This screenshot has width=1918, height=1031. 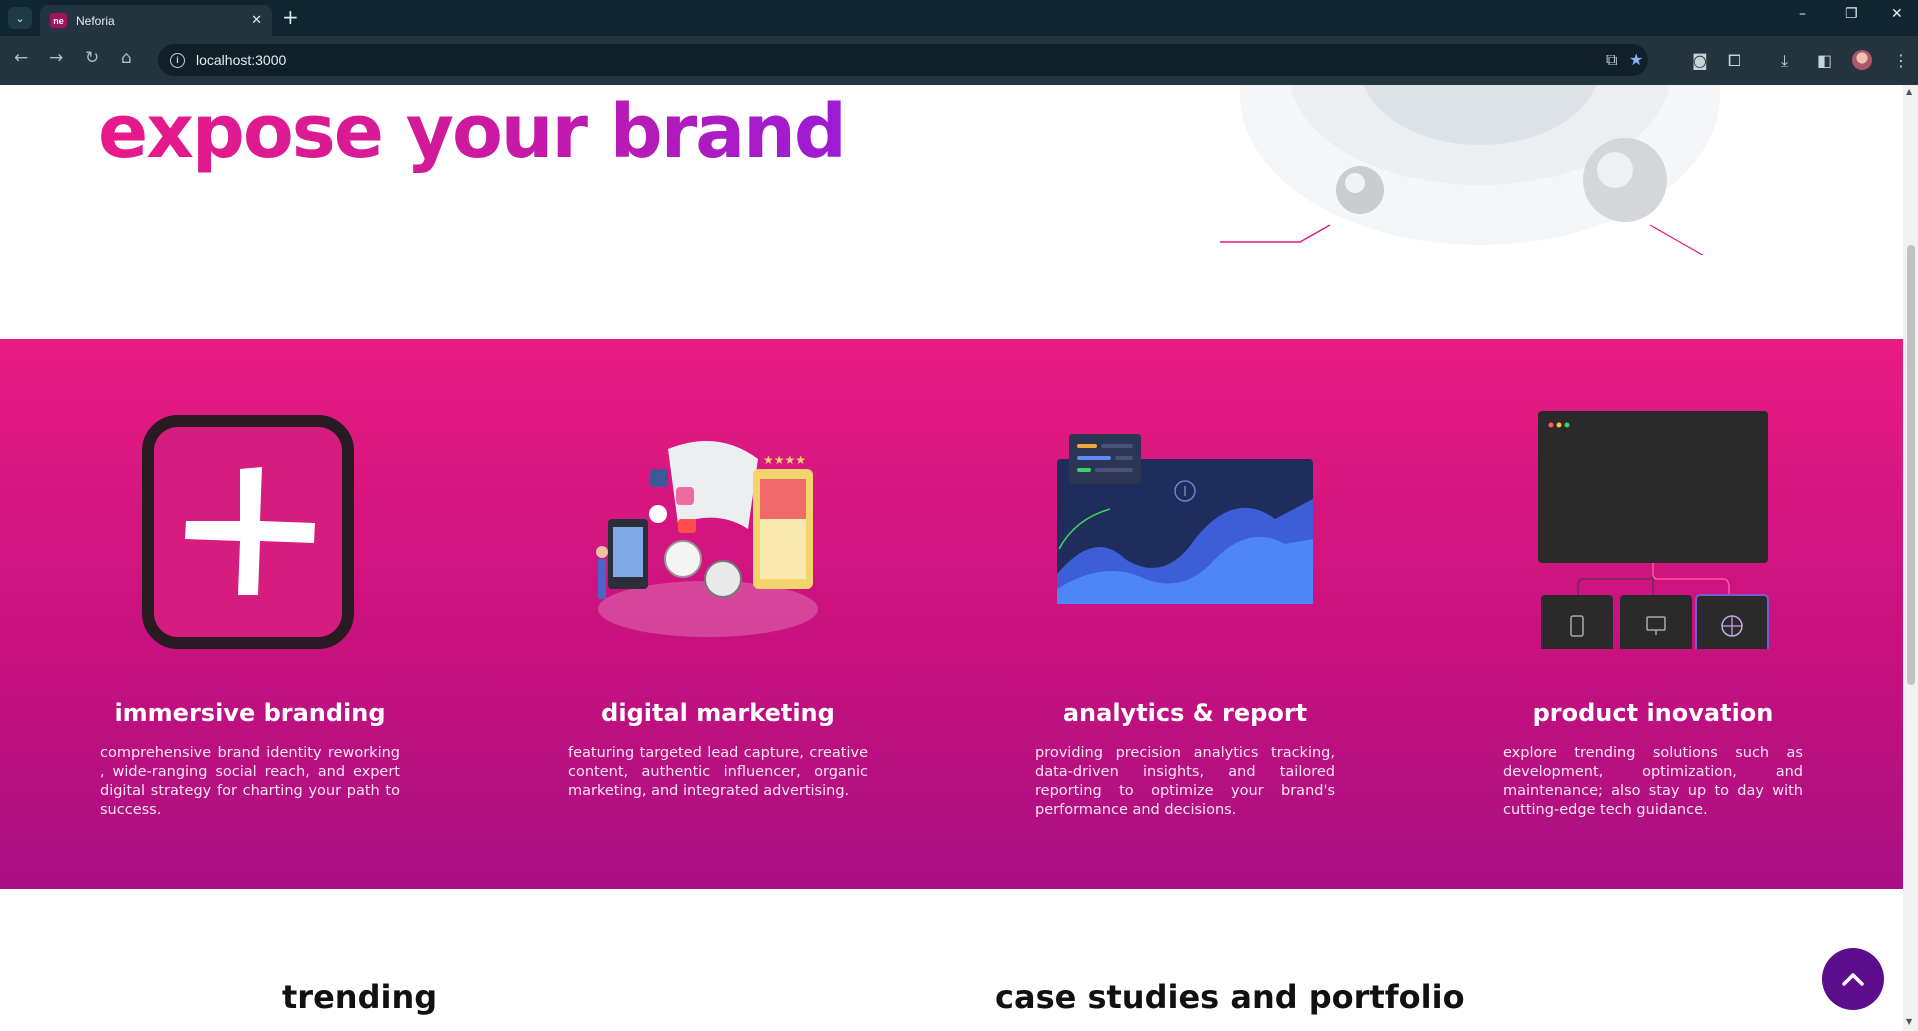 What do you see at coordinates (290, 17) in the screenshot?
I see `plus-icon: +` at bounding box center [290, 17].